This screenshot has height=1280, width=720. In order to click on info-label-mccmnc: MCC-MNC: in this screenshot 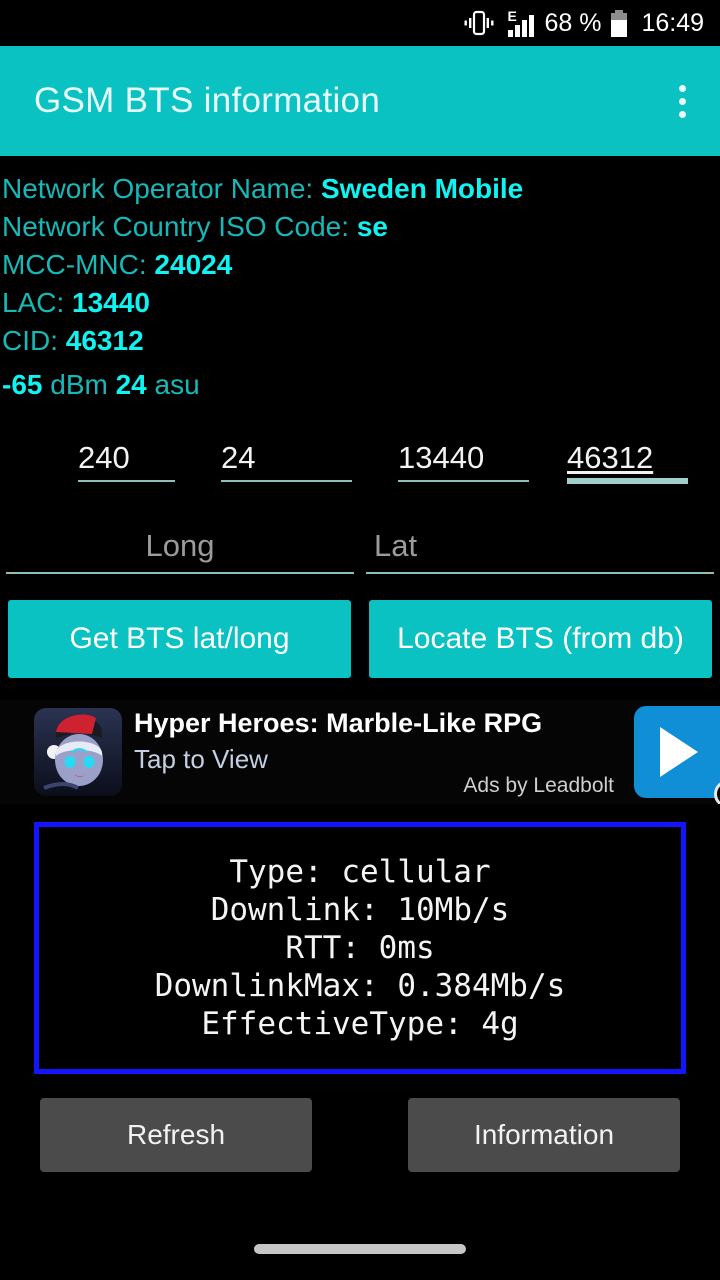, I will do `click(78, 264)`.